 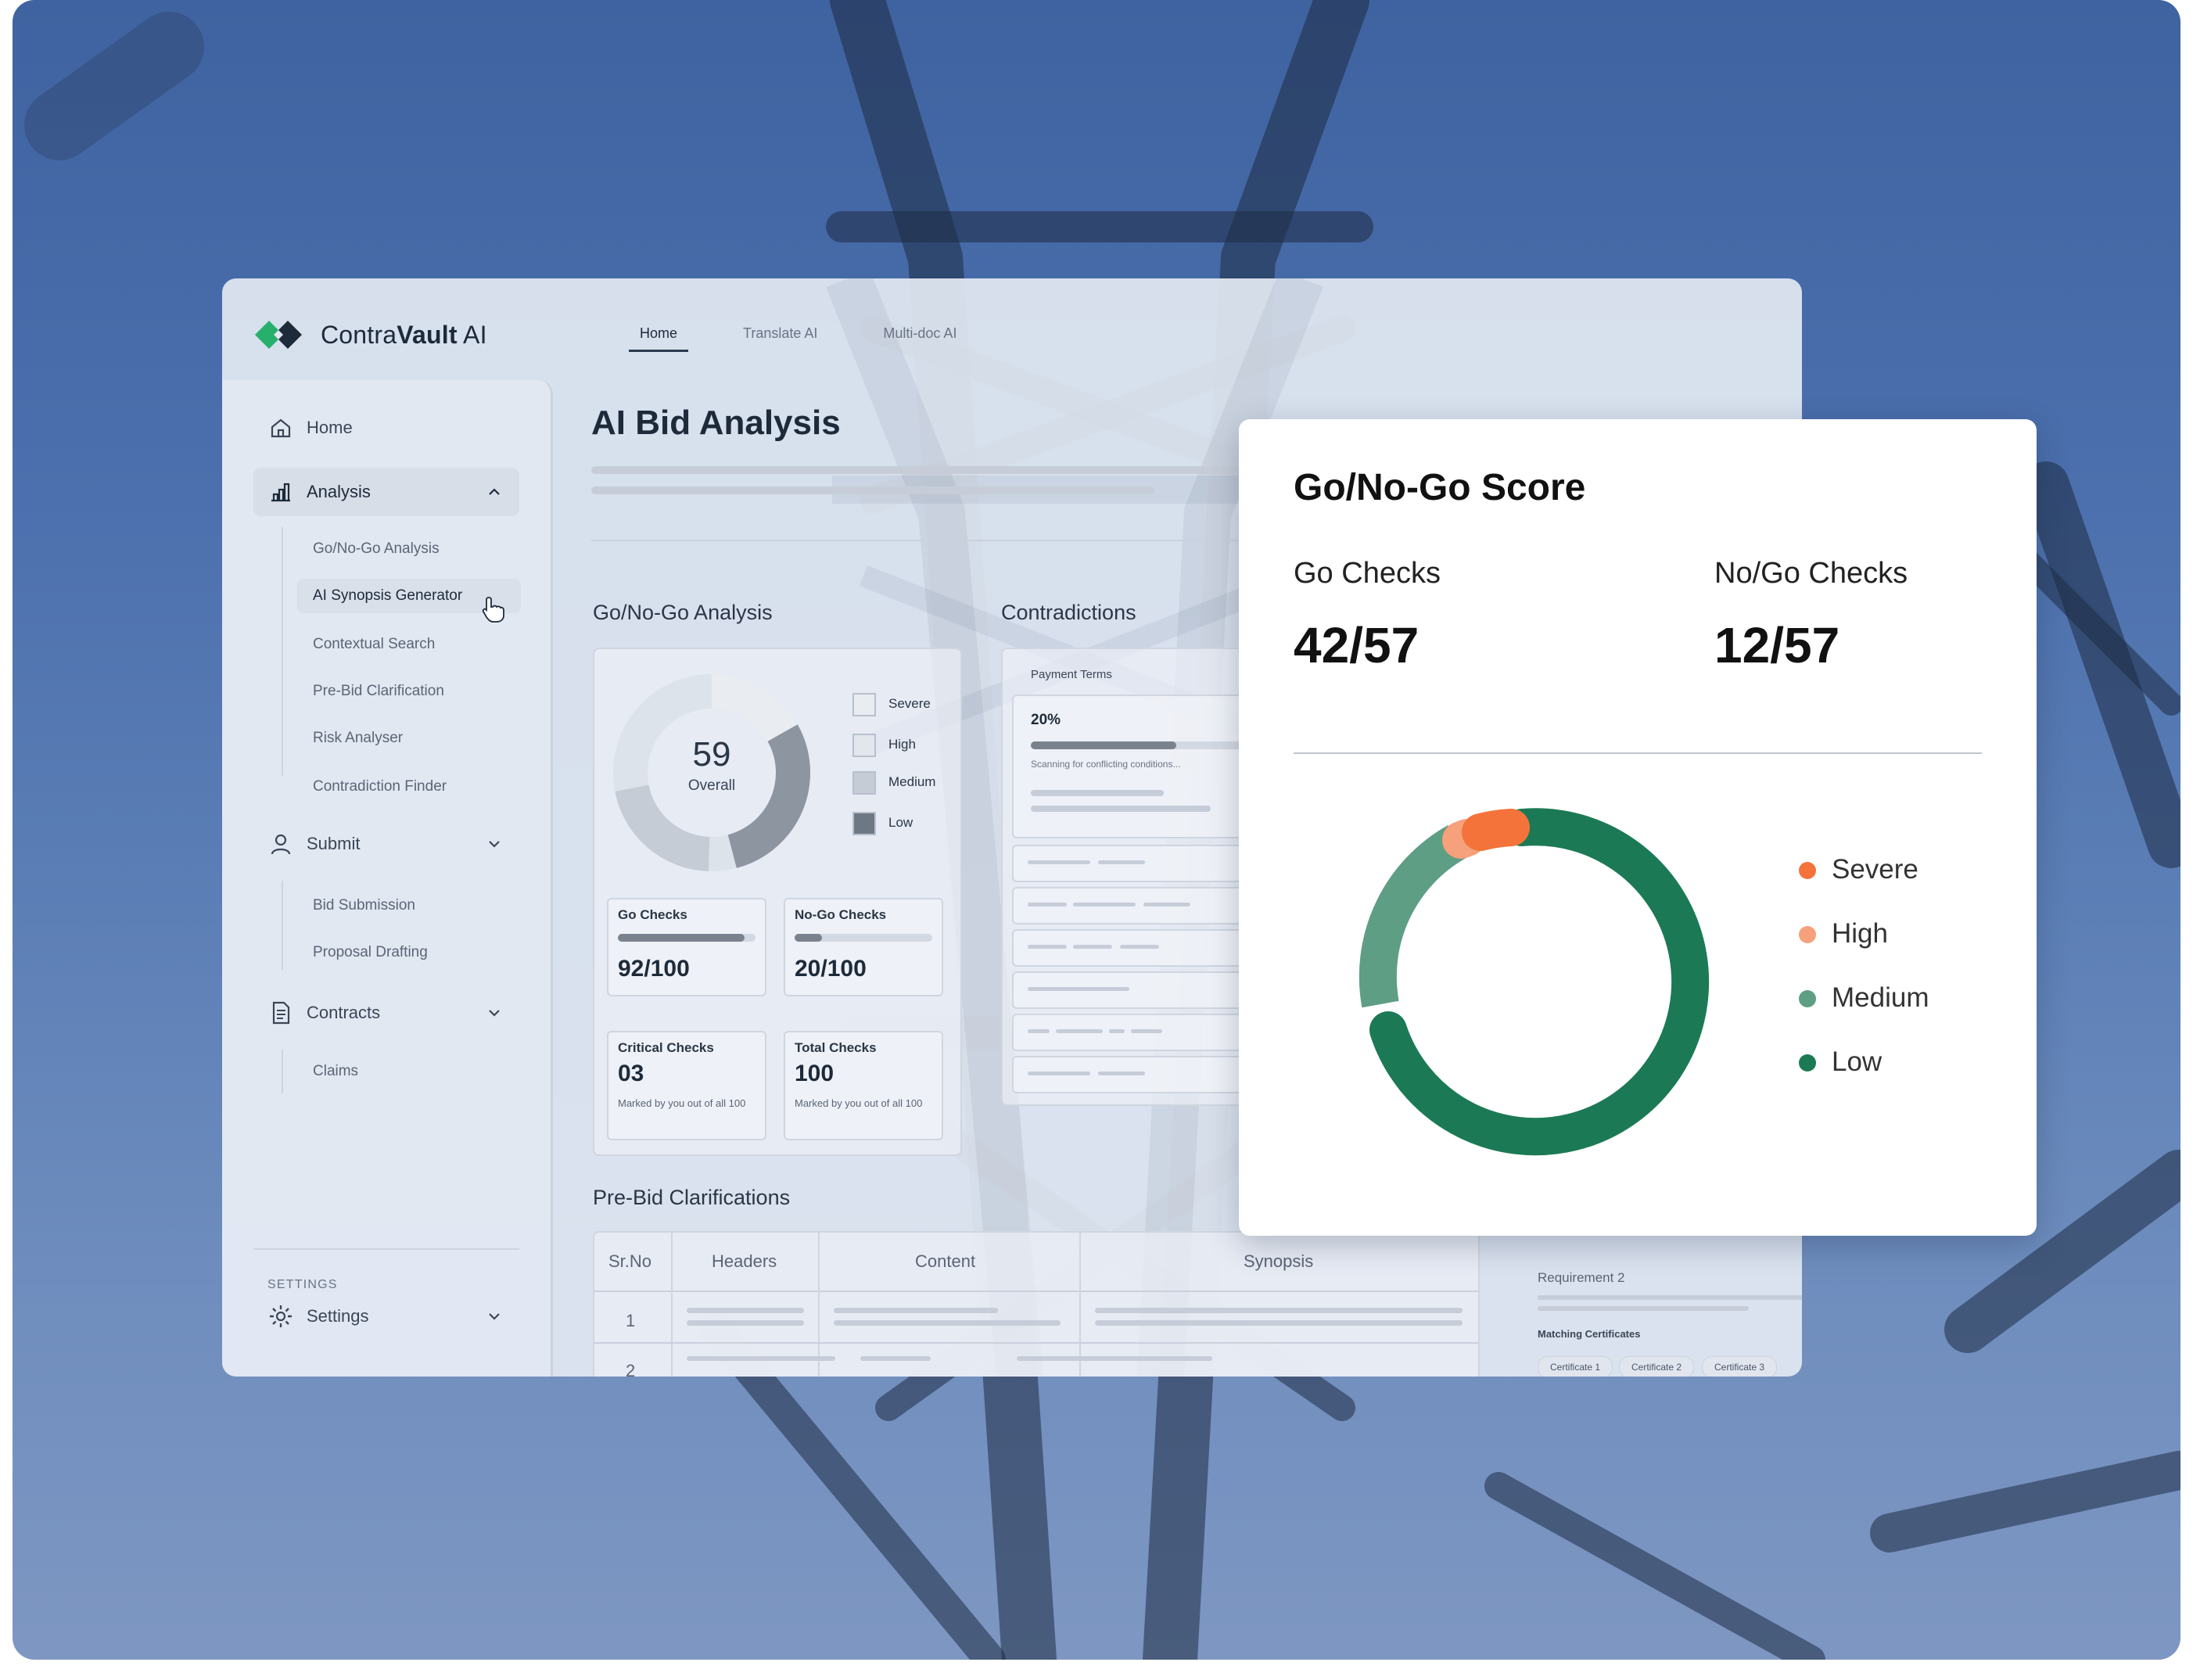 I want to click on sub-item-claims: Claims, so click(x=327, y=1071).